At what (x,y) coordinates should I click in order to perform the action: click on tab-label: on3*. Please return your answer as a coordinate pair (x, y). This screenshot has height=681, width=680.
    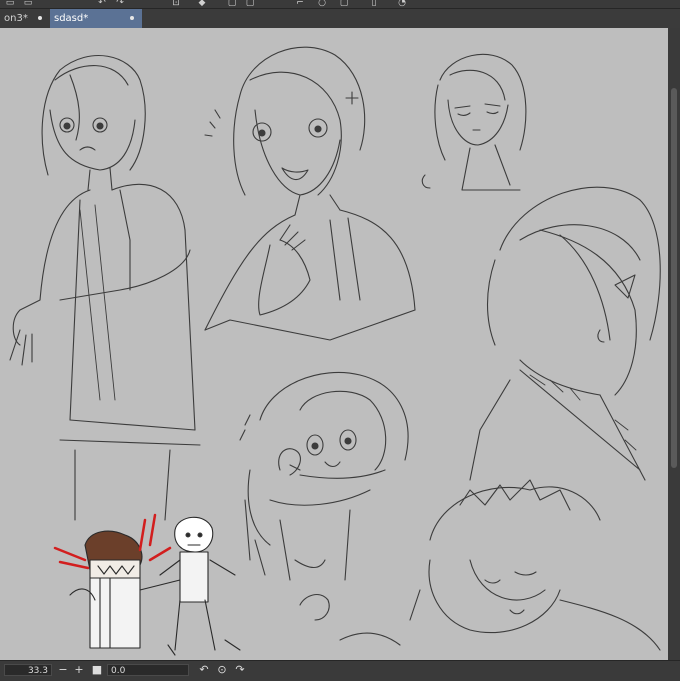
    Looking at the image, I should click on (16, 18).